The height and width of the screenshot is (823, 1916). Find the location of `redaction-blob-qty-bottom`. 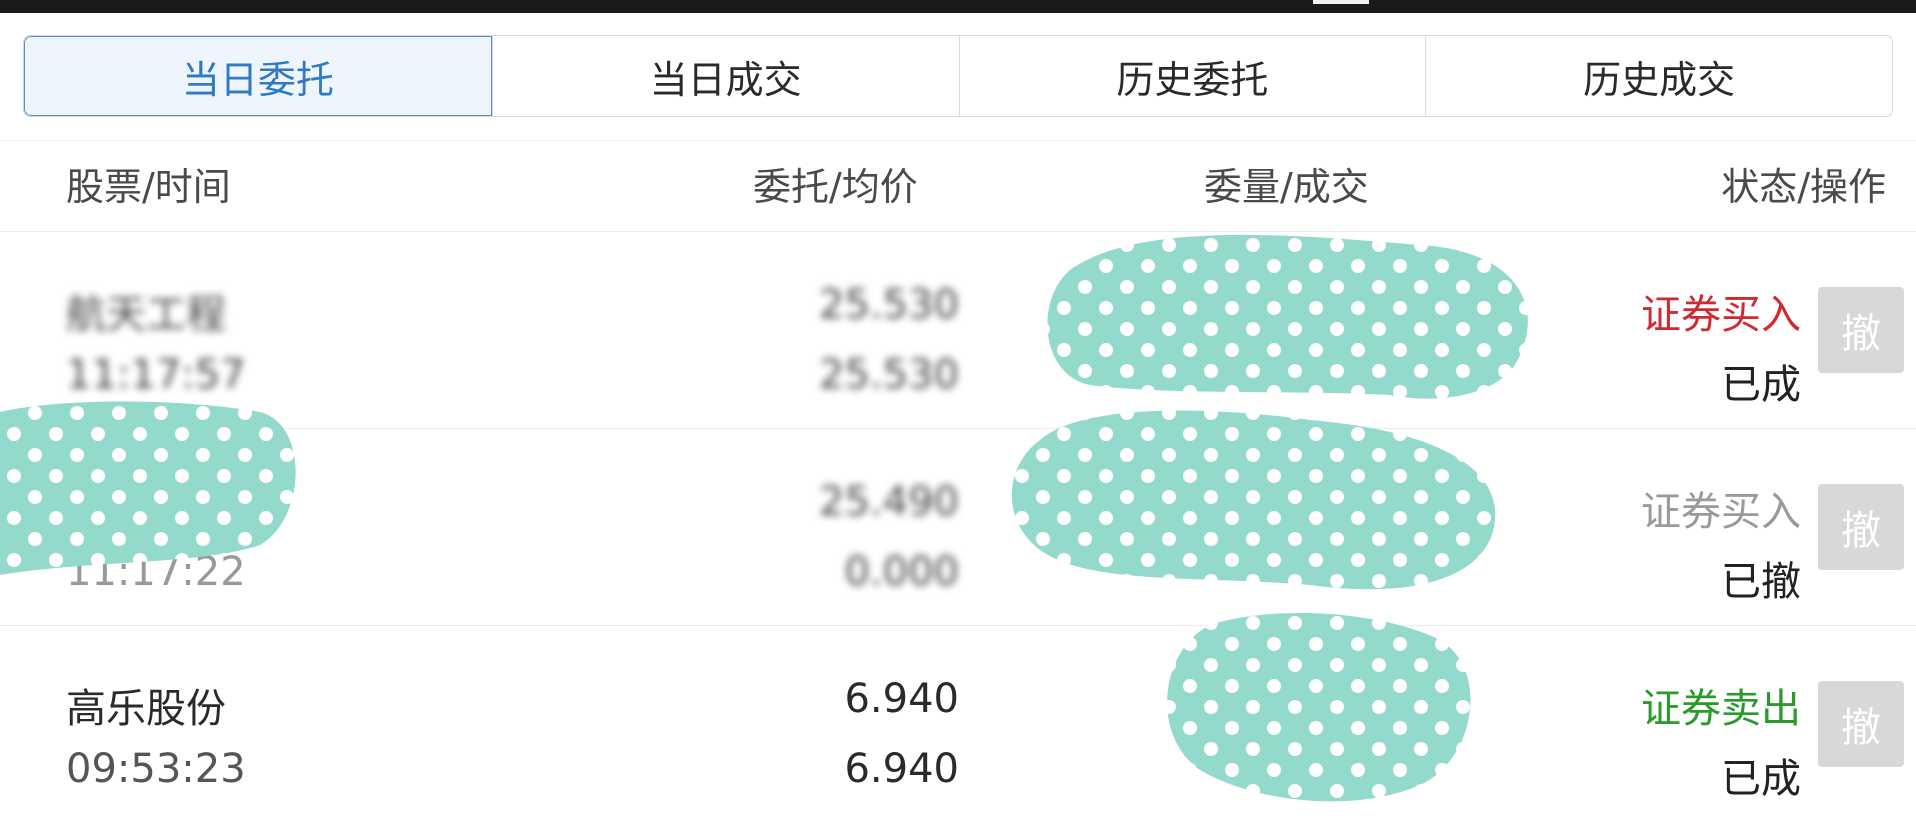

redaction-blob-qty-bottom is located at coordinates (1319, 707).